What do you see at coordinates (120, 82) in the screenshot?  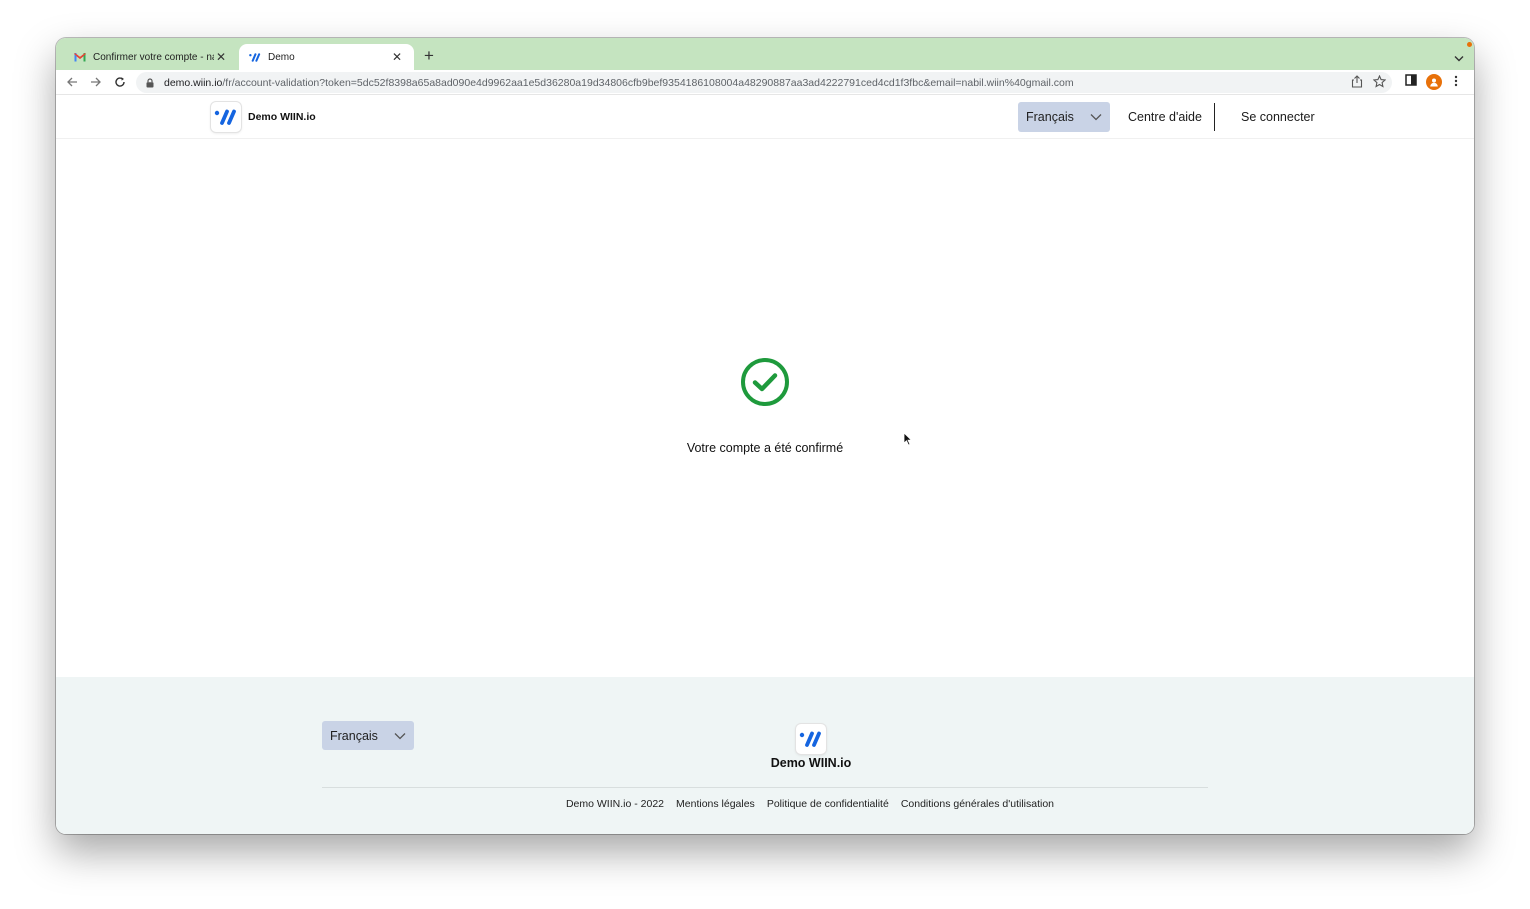 I see `reload-icon` at bounding box center [120, 82].